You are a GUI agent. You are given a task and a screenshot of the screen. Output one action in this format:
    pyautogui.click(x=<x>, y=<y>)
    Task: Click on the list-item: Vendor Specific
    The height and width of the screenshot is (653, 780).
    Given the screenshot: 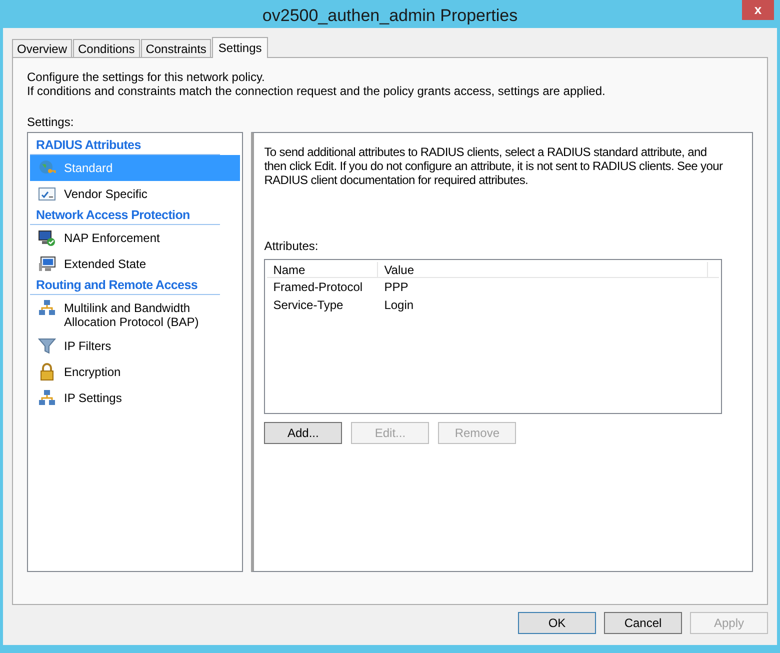 What is the action you would take?
    pyautogui.click(x=135, y=194)
    